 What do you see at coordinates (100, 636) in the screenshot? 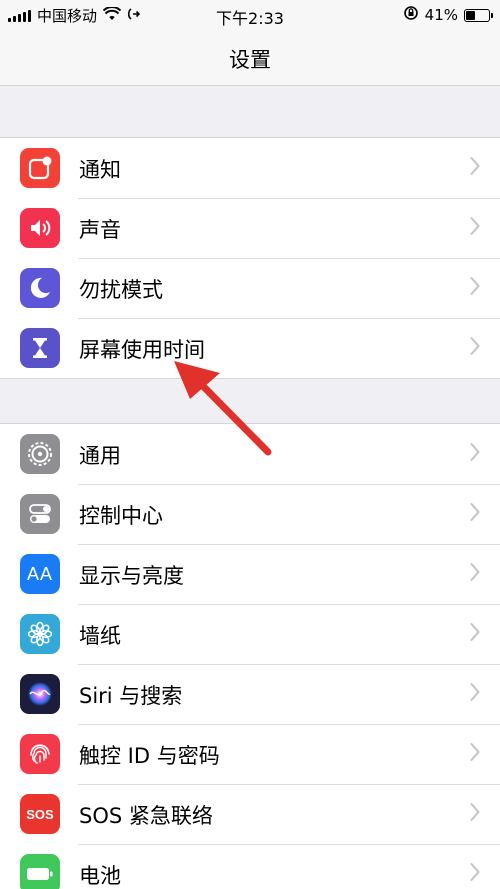
I see `row-label: 墙纸` at bounding box center [100, 636].